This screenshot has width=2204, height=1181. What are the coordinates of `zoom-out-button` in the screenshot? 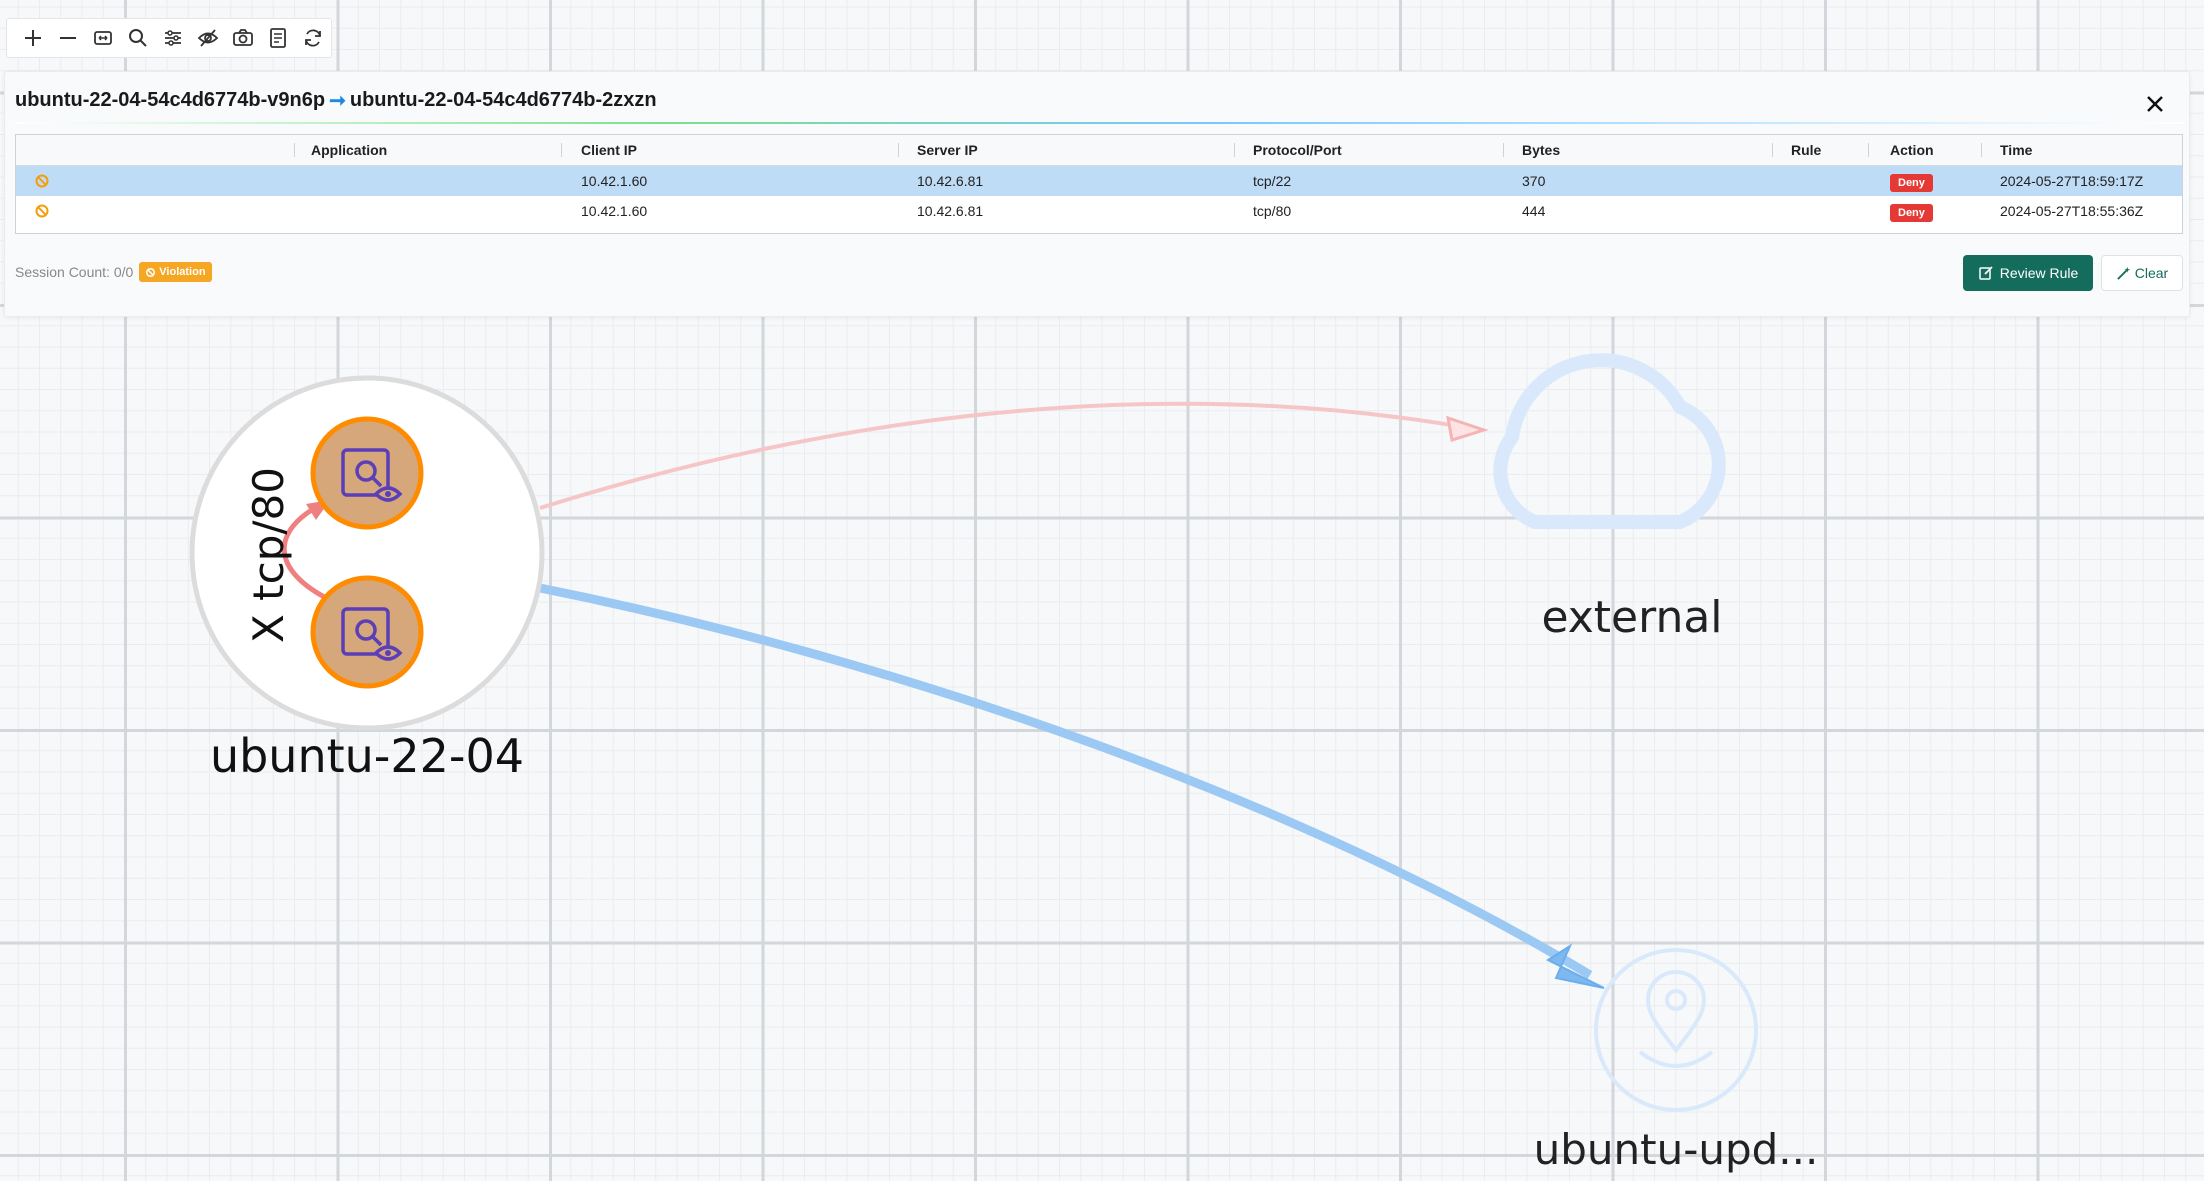 It's located at (67, 38).